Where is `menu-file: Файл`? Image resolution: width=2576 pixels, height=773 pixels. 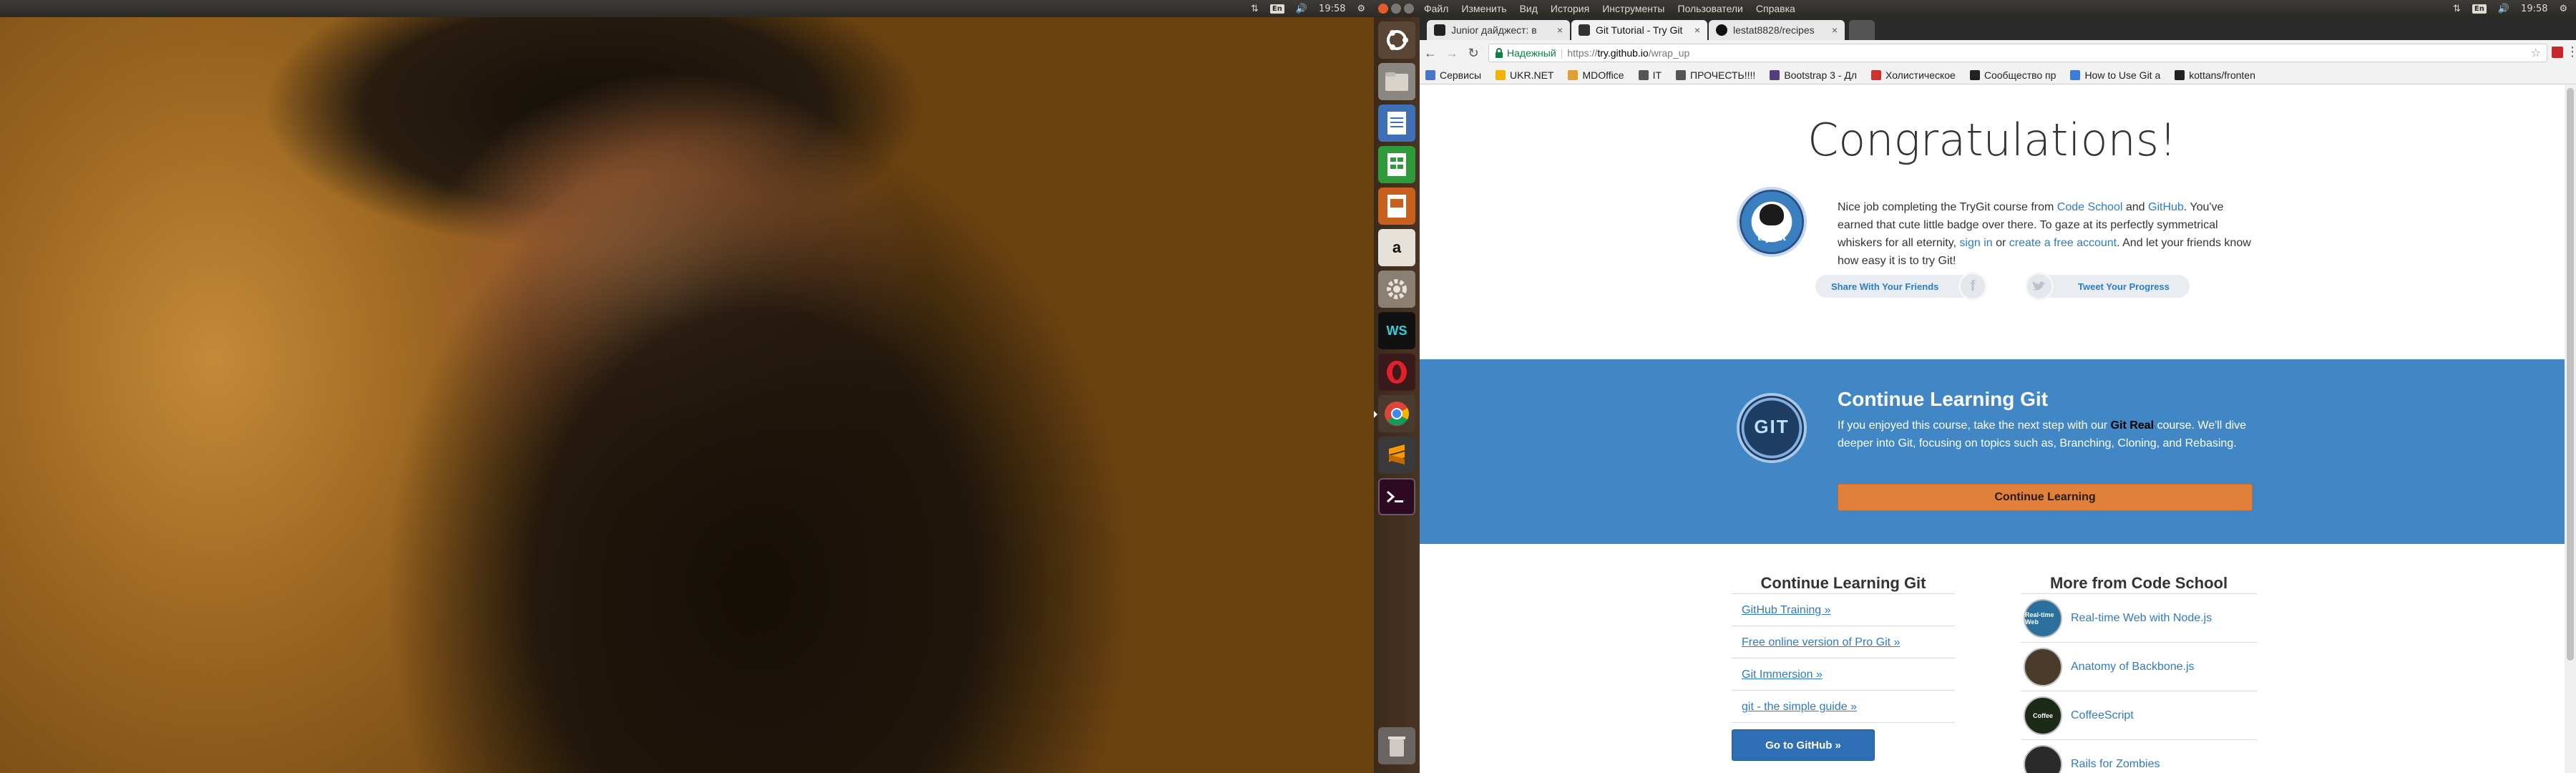
menu-file: Файл is located at coordinates (1436, 8).